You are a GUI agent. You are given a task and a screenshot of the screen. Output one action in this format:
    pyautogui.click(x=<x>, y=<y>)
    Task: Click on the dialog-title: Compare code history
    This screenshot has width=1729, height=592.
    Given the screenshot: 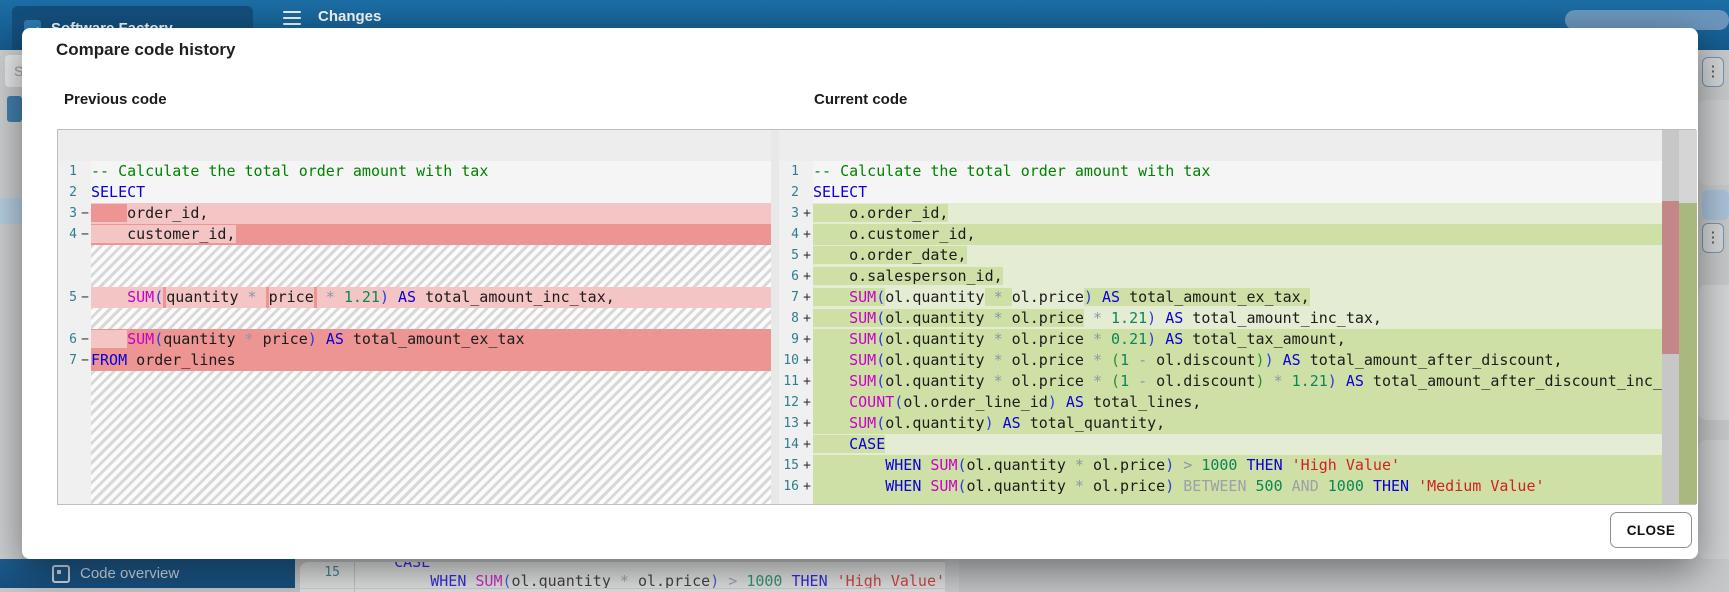 What is the action you would take?
    pyautogui.click(x=146, y=49)
    